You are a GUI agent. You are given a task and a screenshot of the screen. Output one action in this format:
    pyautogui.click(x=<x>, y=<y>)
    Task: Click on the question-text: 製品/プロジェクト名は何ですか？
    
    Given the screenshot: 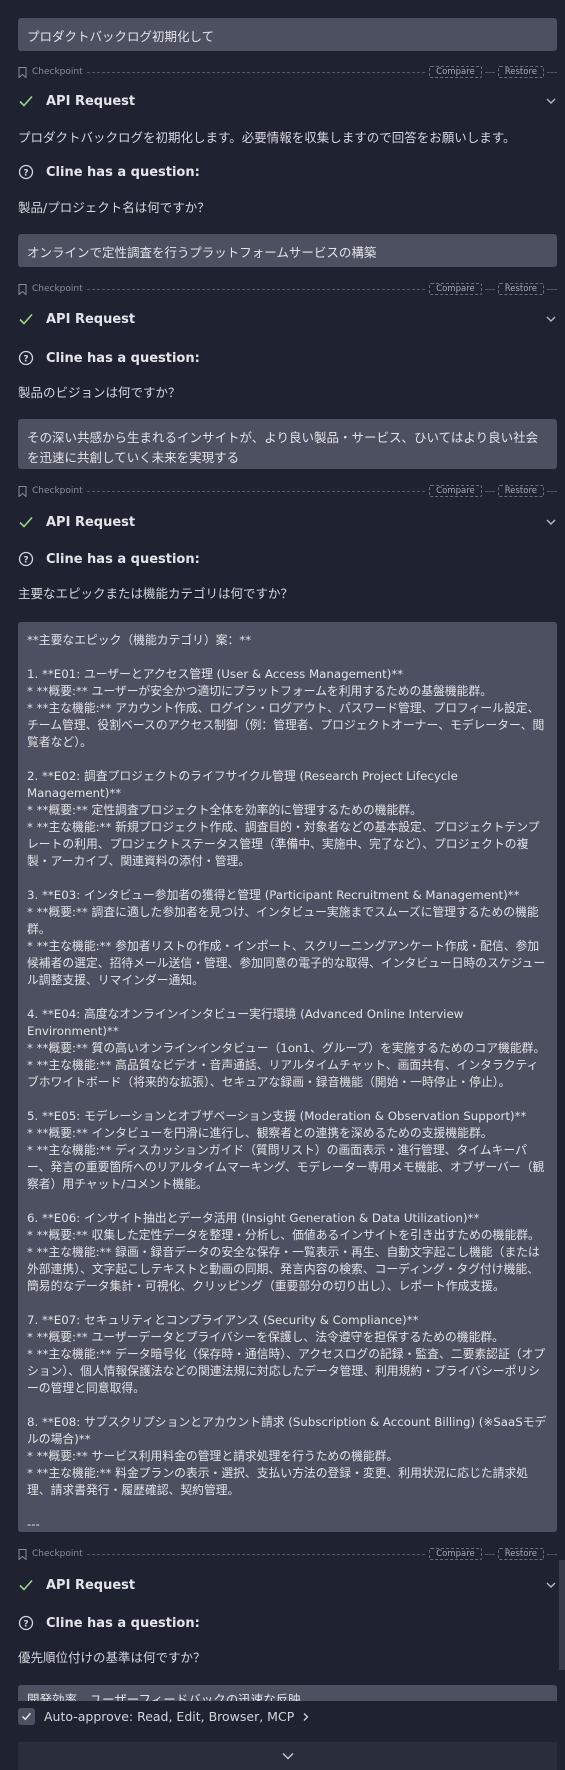 What is the action you would take?
    pyautogui.click(x=114, y=207)
    